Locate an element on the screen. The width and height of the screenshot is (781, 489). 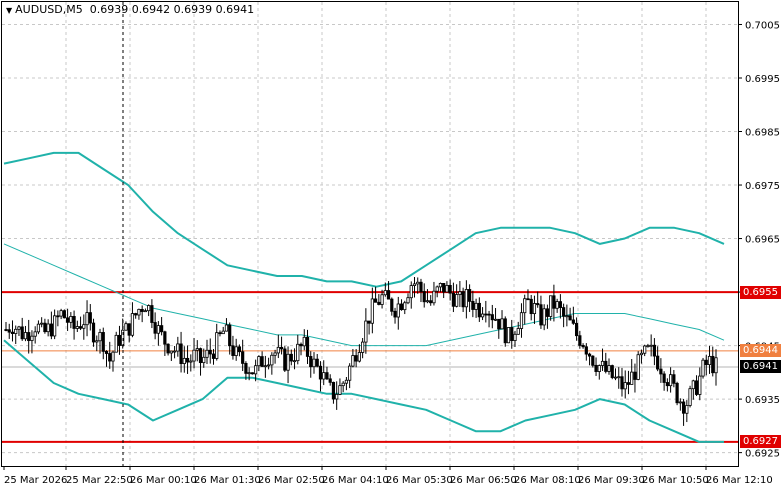
x-tick-label: 26 Mar 04:10 is located at coordinates (355, 480).